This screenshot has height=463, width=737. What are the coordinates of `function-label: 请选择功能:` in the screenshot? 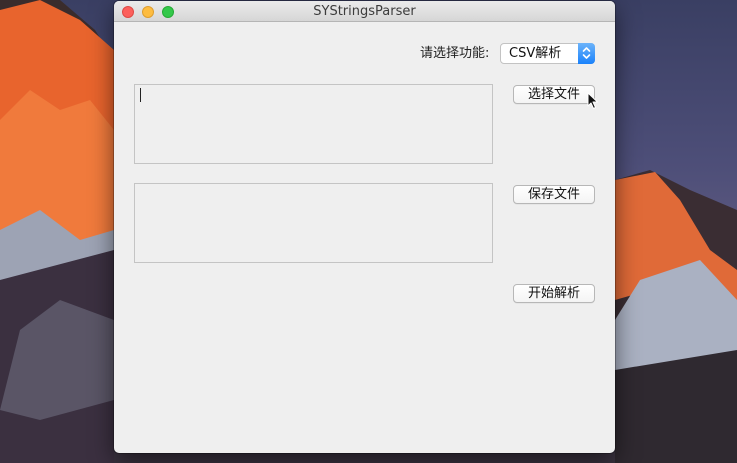 It's located at (455, 53).